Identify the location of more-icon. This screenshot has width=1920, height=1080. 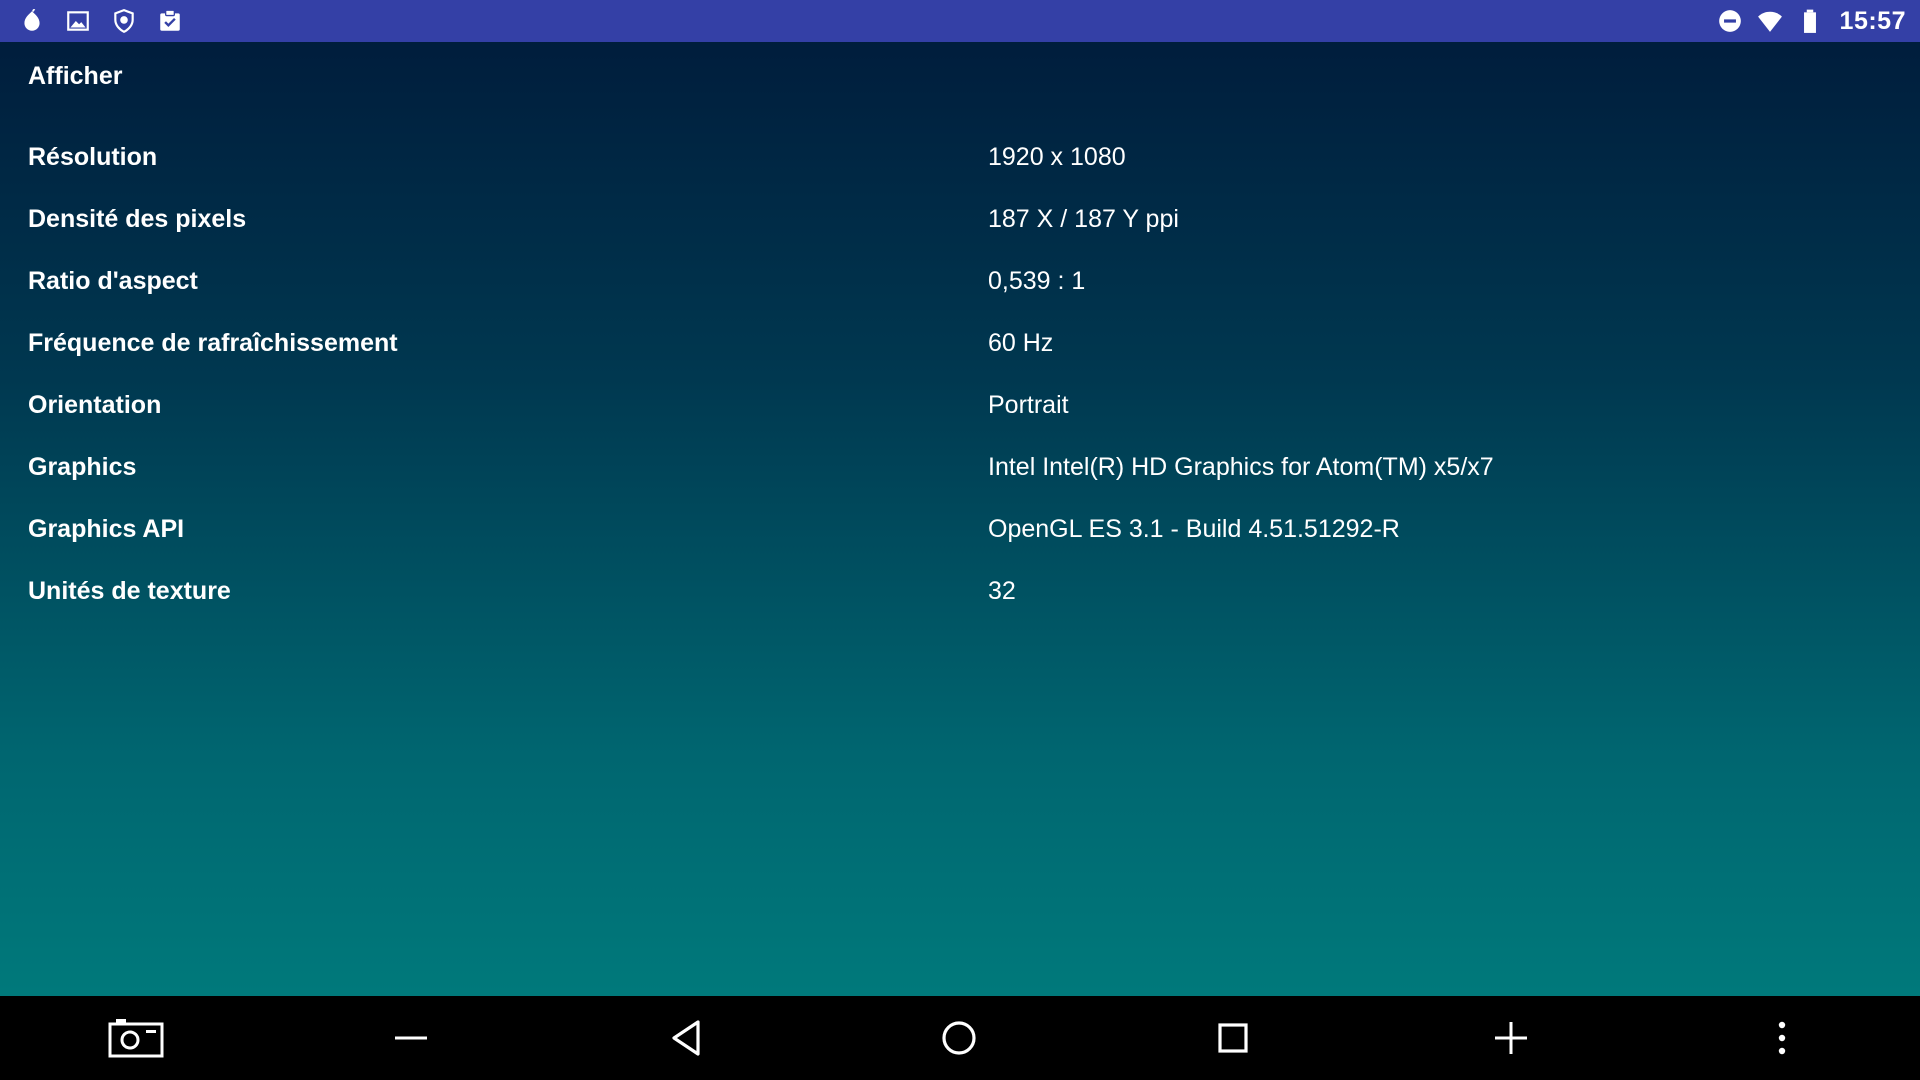
(1782, 1038).